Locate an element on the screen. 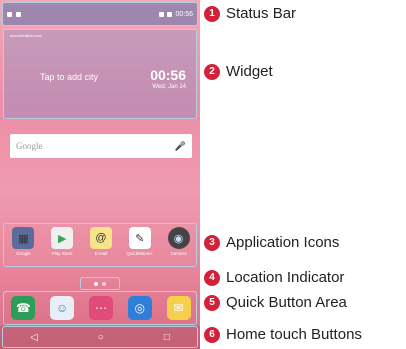 The height and width of the screenshot is (349, 406). callout-text: Location Indicator is located at coordinates (285, 277).